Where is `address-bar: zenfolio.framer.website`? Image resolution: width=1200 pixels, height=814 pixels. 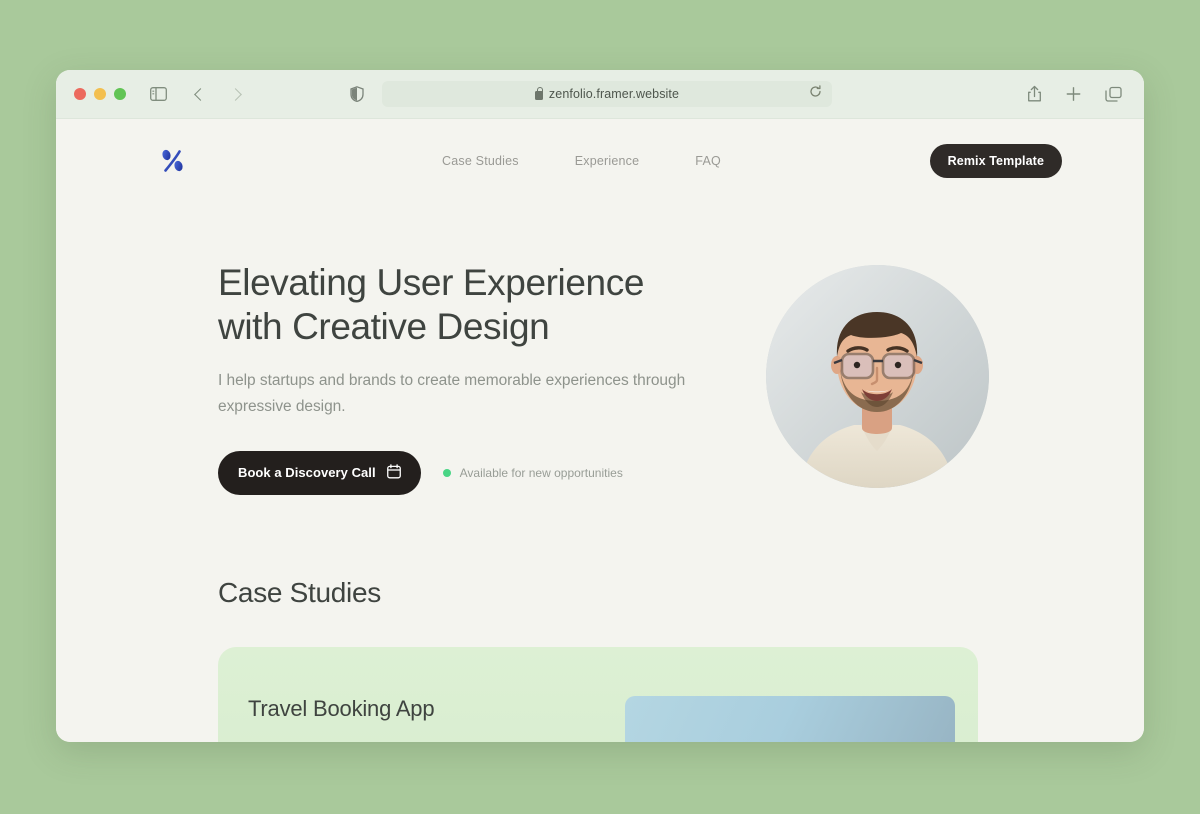
address-bar: zenfolio.framer.website is located at coordinates (607, 94).